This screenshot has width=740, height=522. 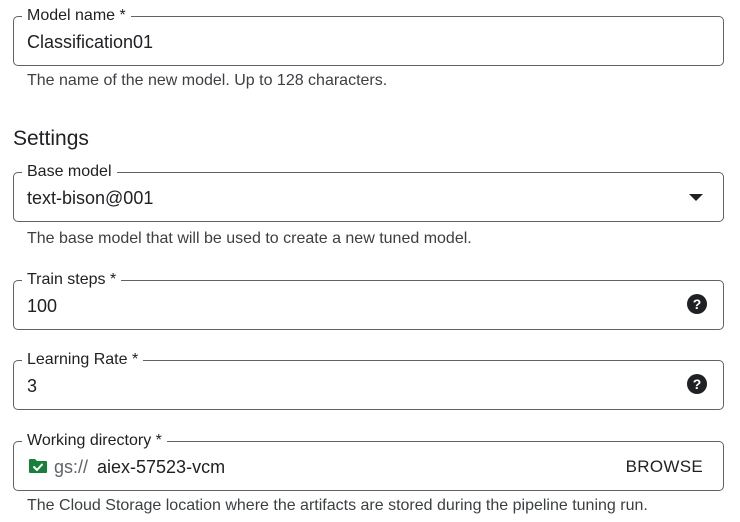 What do you see at coordinates (94, 441) in the screenshot?
I see `working-directory-label: Working directory *` at bounding box center [94, 441].